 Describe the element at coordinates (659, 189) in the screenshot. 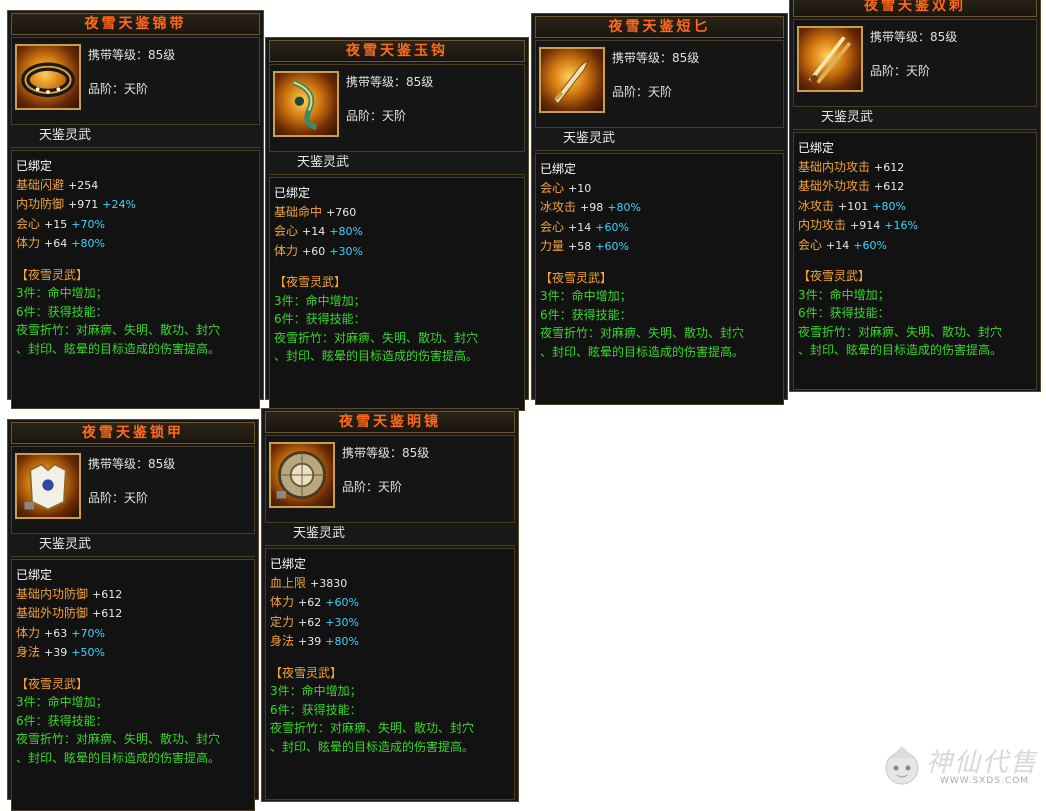

I see `stat-line: 会心 +10` at that location.